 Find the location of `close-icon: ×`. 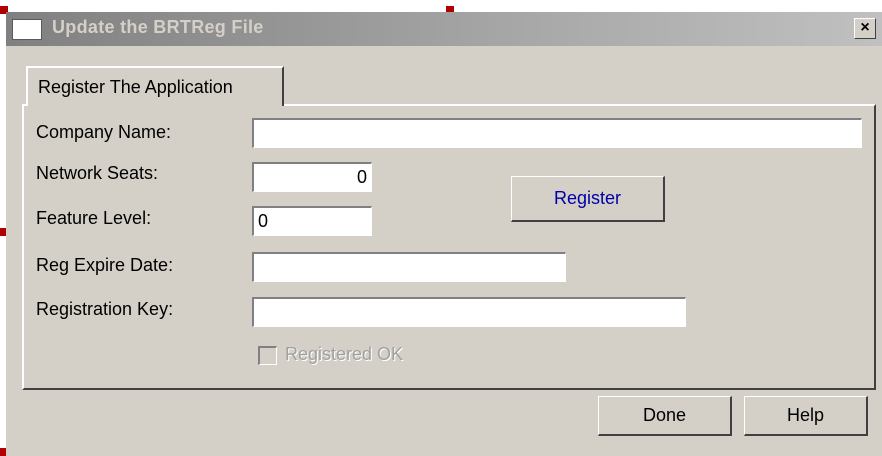

close-icon: × is located at coordinates (865, 27).